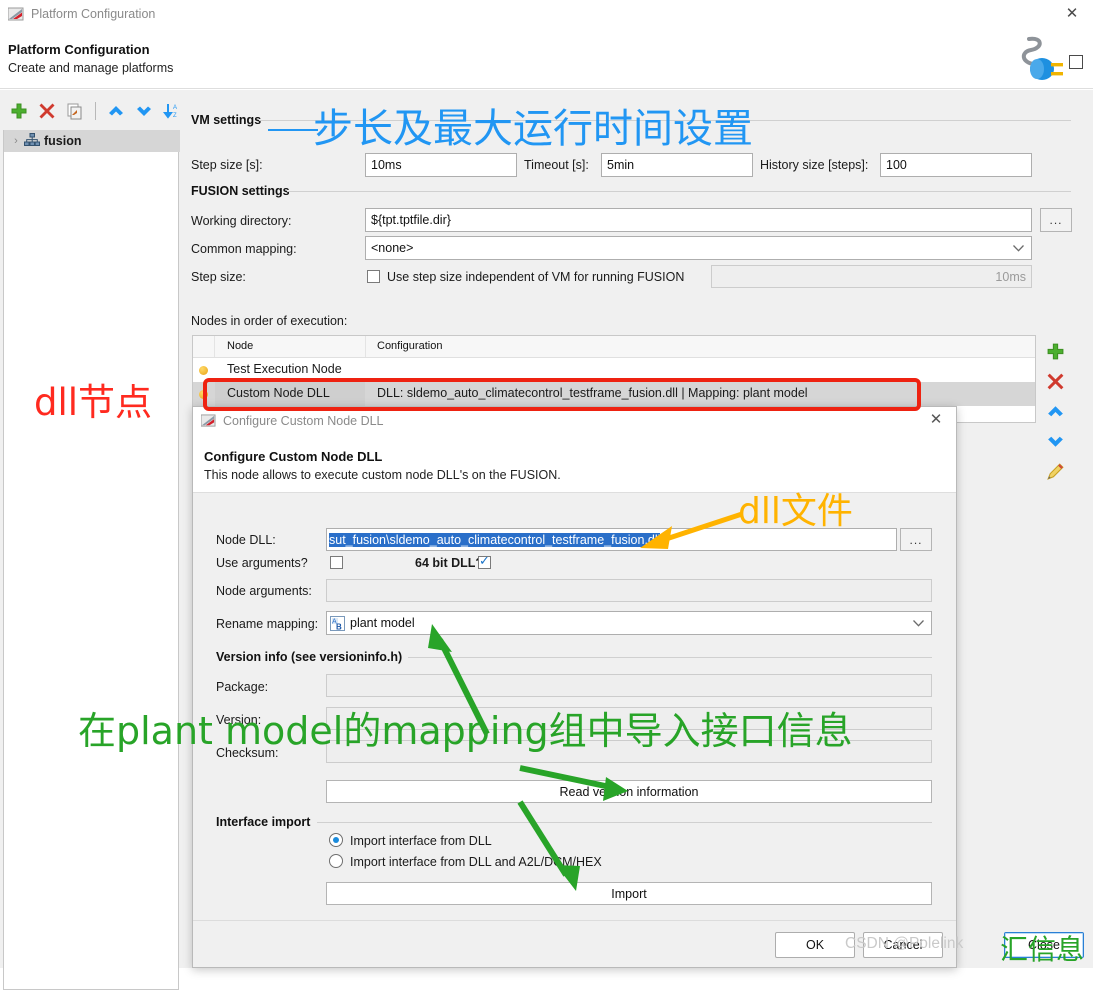 The height and width of the screenshot is (990, 1093). What do you see at coordinates (624, 822) in the screenshot?
I see `interface-import-divider` at bounding box center [624, 822].